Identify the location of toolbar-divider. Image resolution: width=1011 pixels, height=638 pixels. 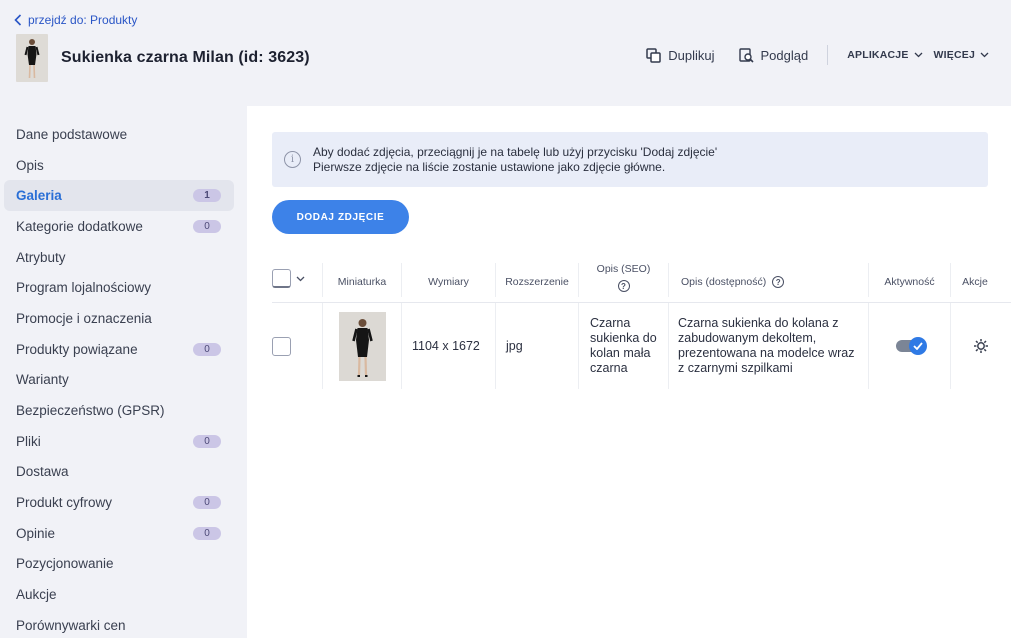
(828, 55).